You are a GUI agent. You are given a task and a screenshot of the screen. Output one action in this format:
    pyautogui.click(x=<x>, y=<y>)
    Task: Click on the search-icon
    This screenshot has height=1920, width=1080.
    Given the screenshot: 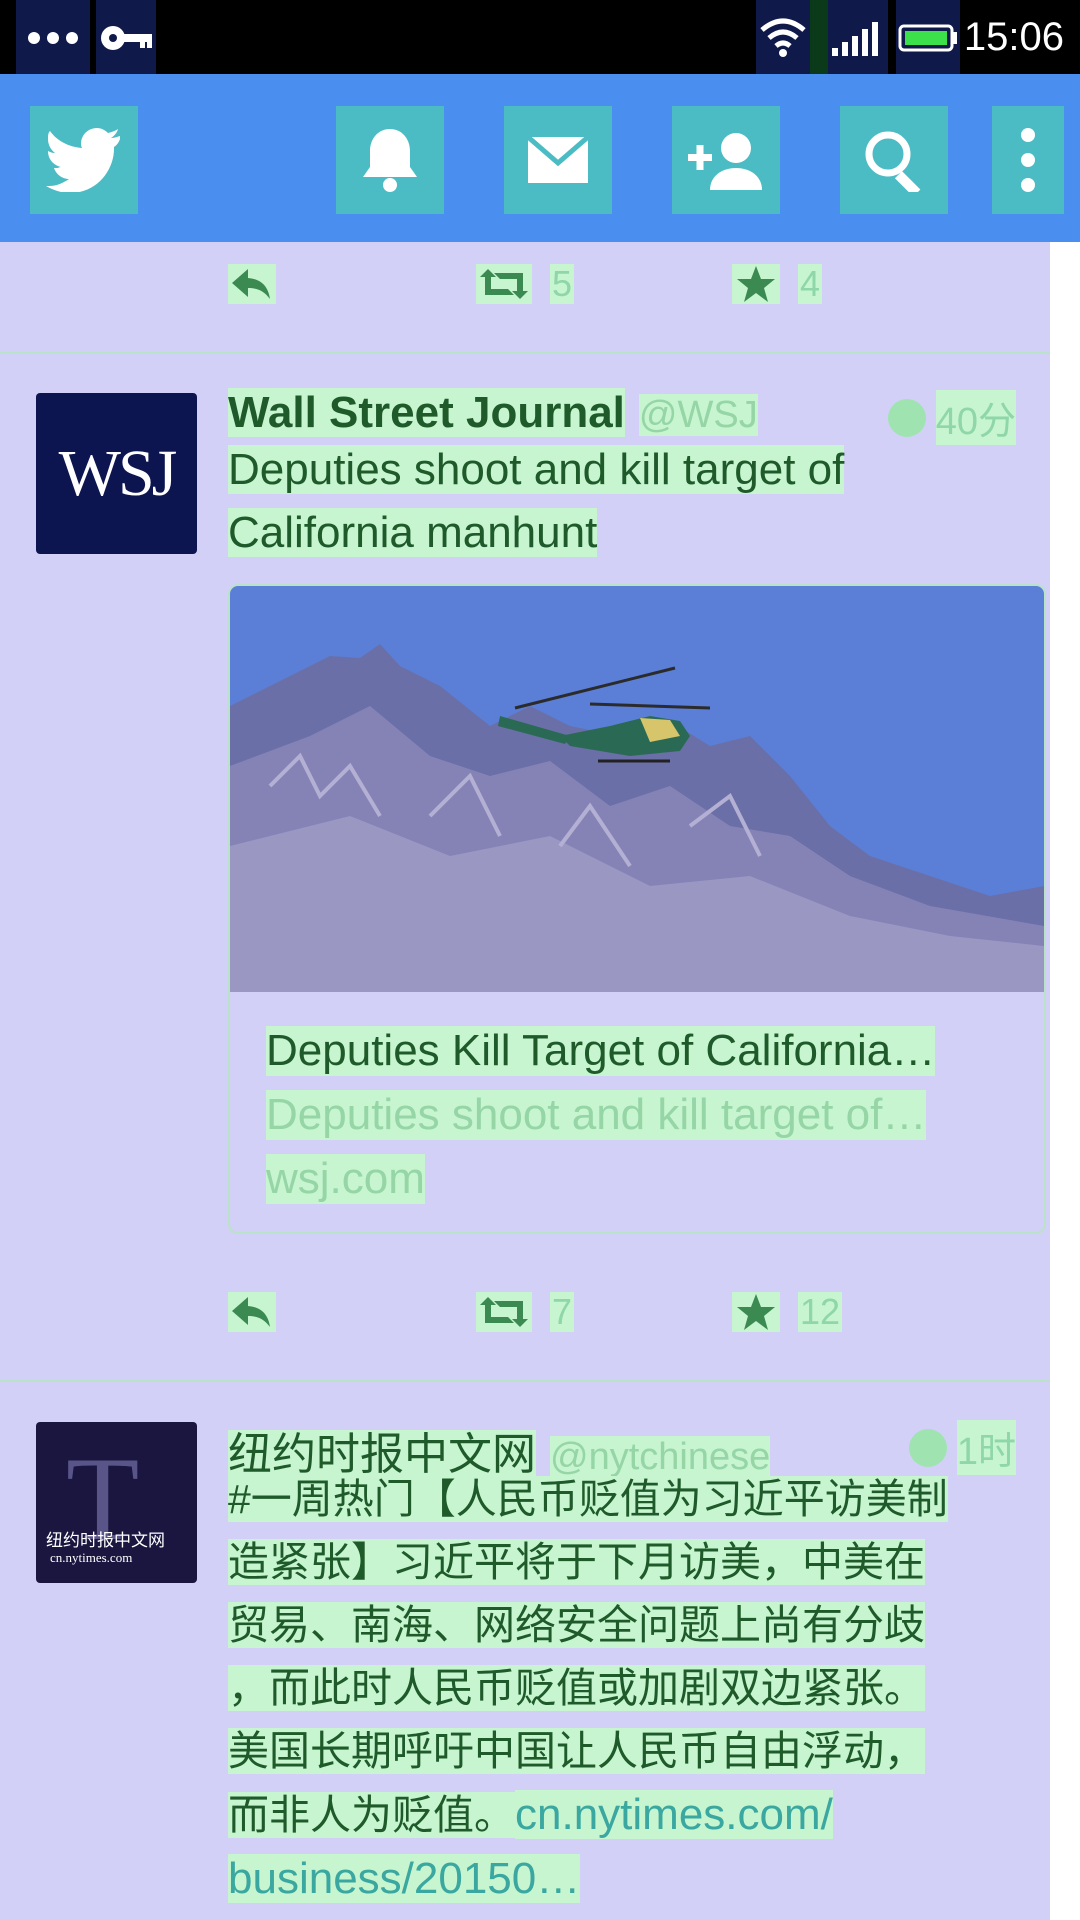 What is the action you would take?
    pyautogui.click(x=893, y=161)
    